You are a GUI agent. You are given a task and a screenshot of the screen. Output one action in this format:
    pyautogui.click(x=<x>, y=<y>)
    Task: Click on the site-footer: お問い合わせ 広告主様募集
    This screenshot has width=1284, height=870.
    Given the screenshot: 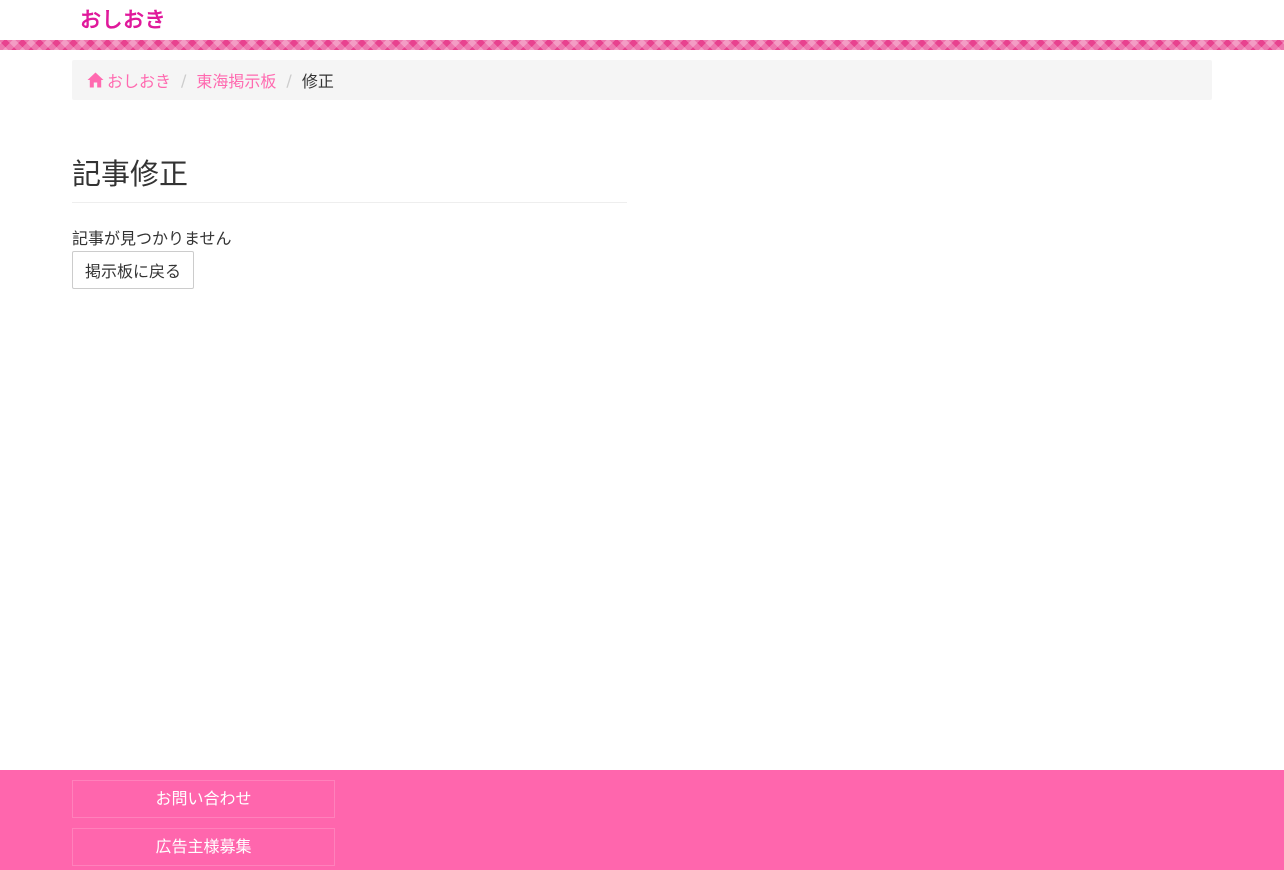 What is the action you would take?
    pyautogui.click(x=642, y=820)
    